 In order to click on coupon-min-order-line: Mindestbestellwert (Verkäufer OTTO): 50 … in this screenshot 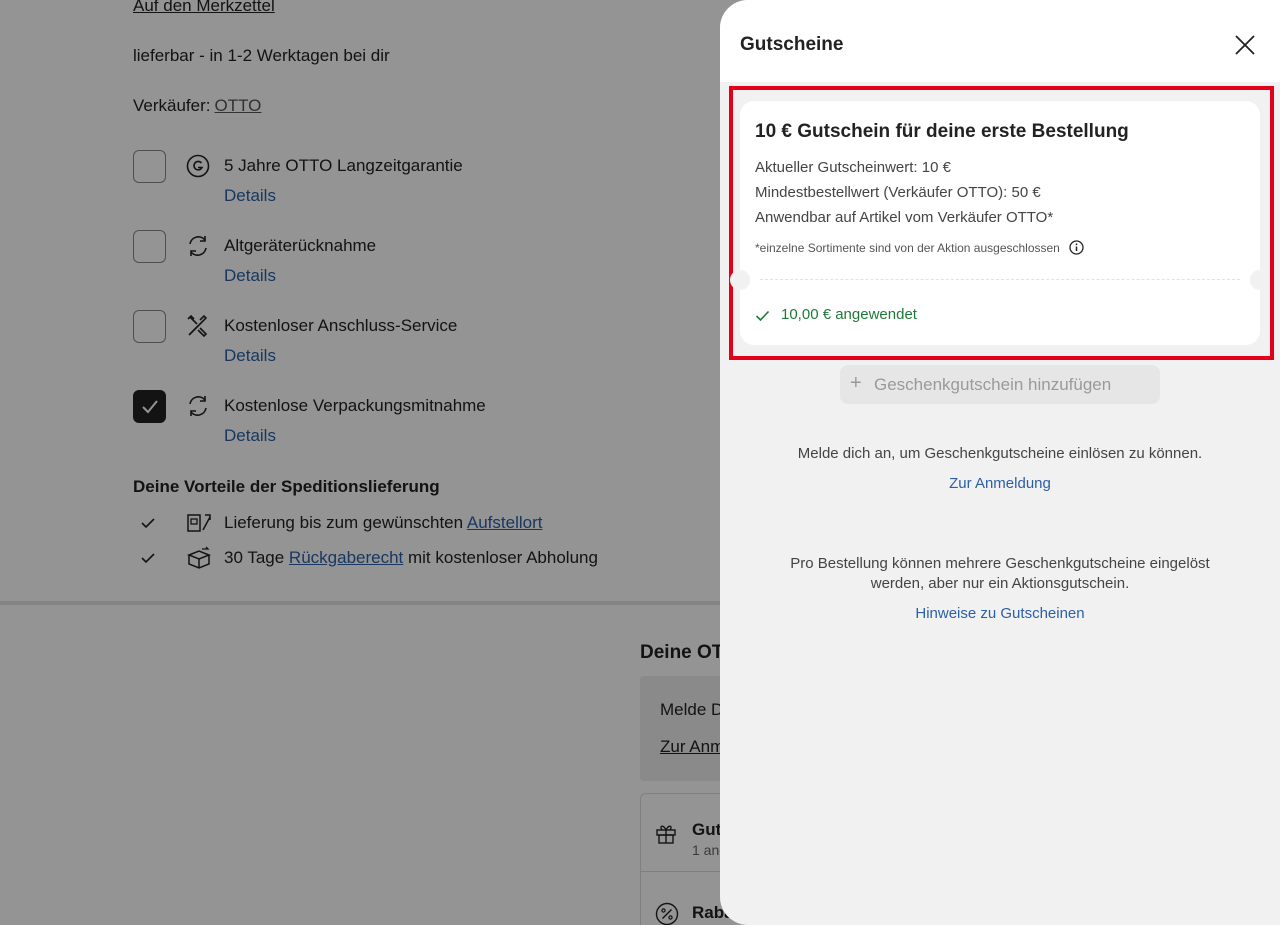, I will do `click(898, 192)`.